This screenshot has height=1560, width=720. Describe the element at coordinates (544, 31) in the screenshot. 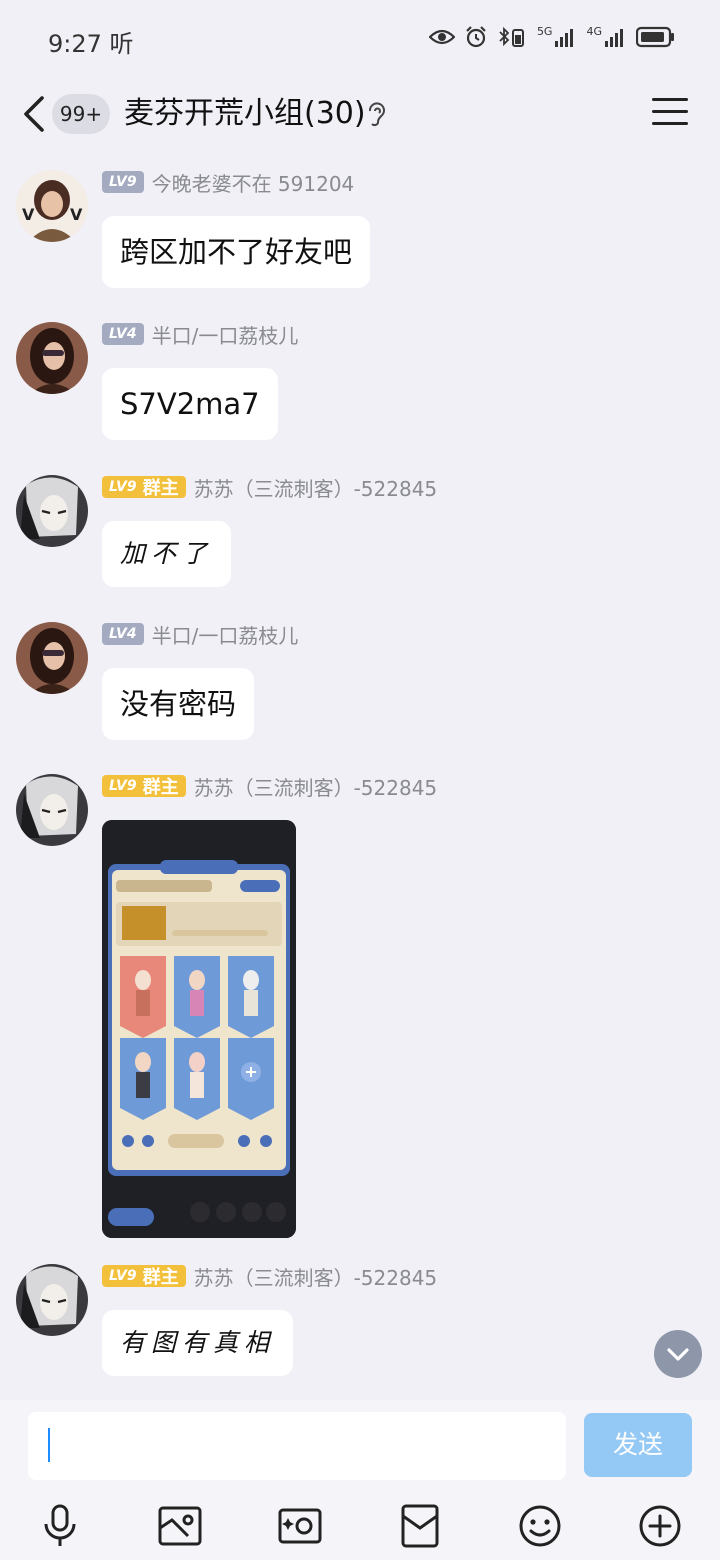

I see `network-label-5g: 5G` at that location.